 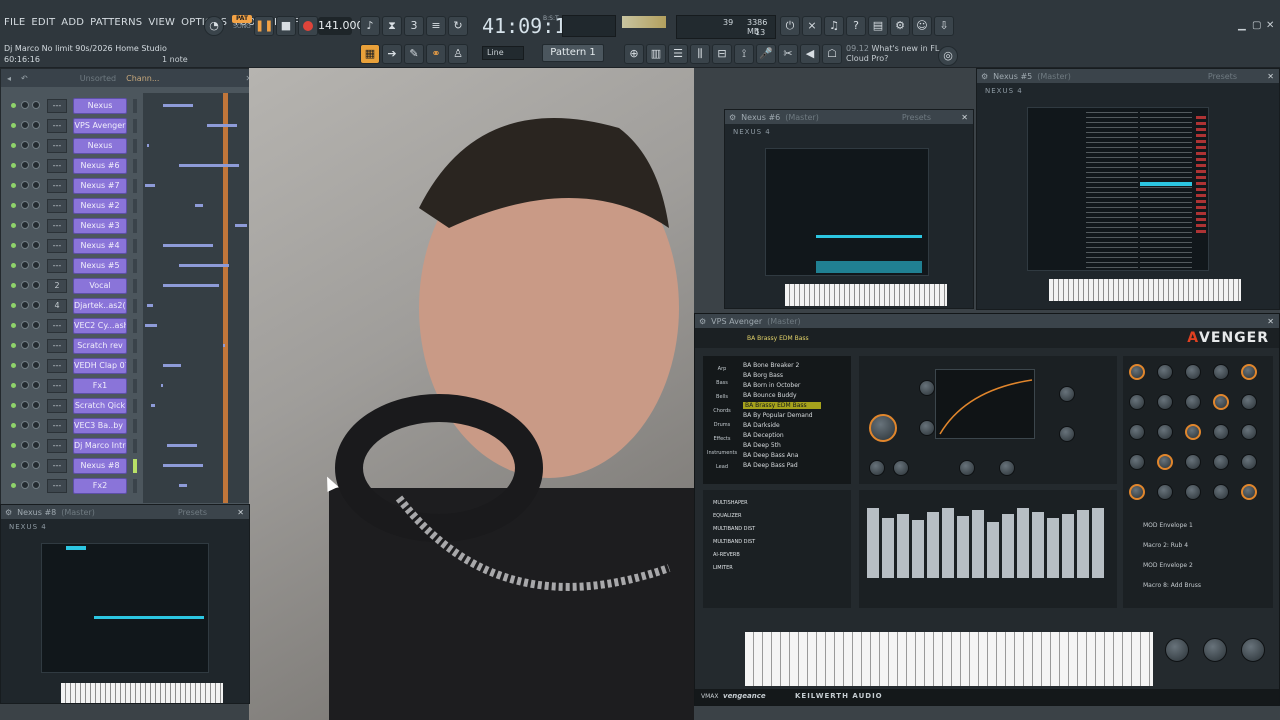 I want to click on channel-name-button: VEC2 Cy...ash 12, so click(x=100, y=326).